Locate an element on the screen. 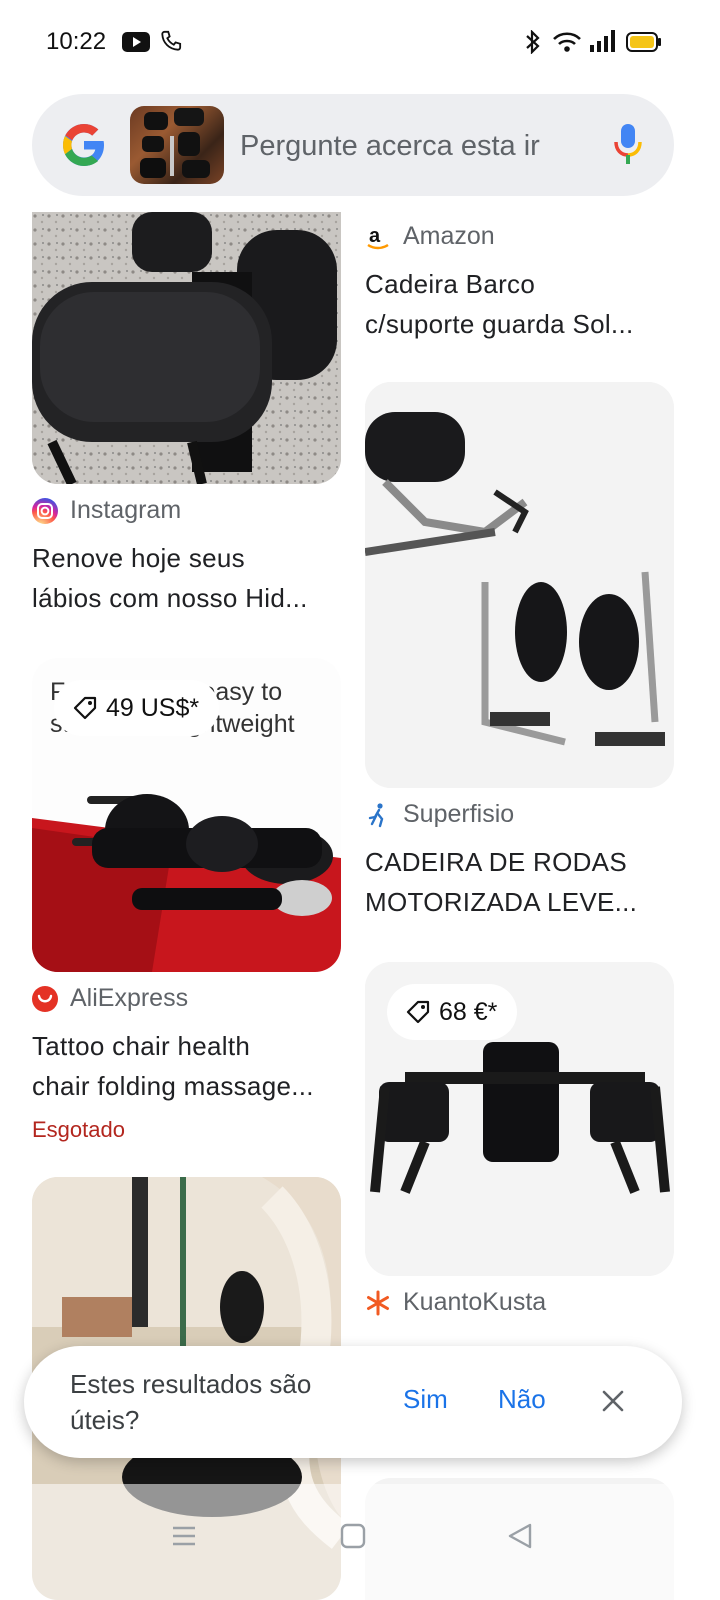 The height and width of the screenshot is (1600, 720). running-person-icon is located at coordinates (378, 814).